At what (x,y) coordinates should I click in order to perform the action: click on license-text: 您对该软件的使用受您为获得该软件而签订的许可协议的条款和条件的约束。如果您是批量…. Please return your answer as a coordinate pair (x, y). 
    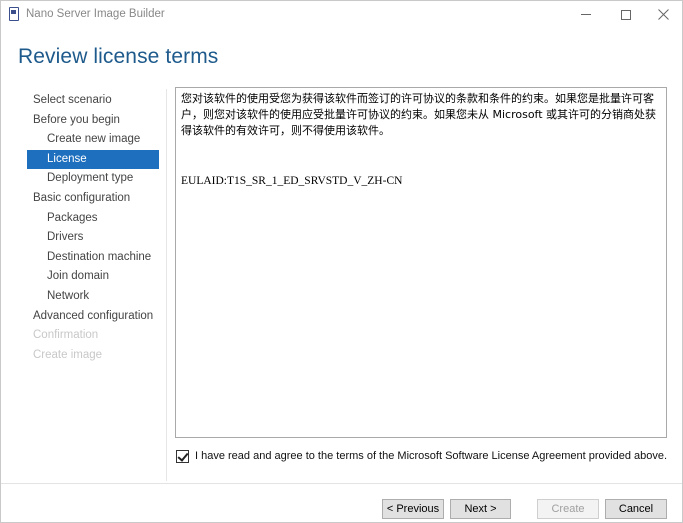
    Looking at the image, I should click on (419, 114).